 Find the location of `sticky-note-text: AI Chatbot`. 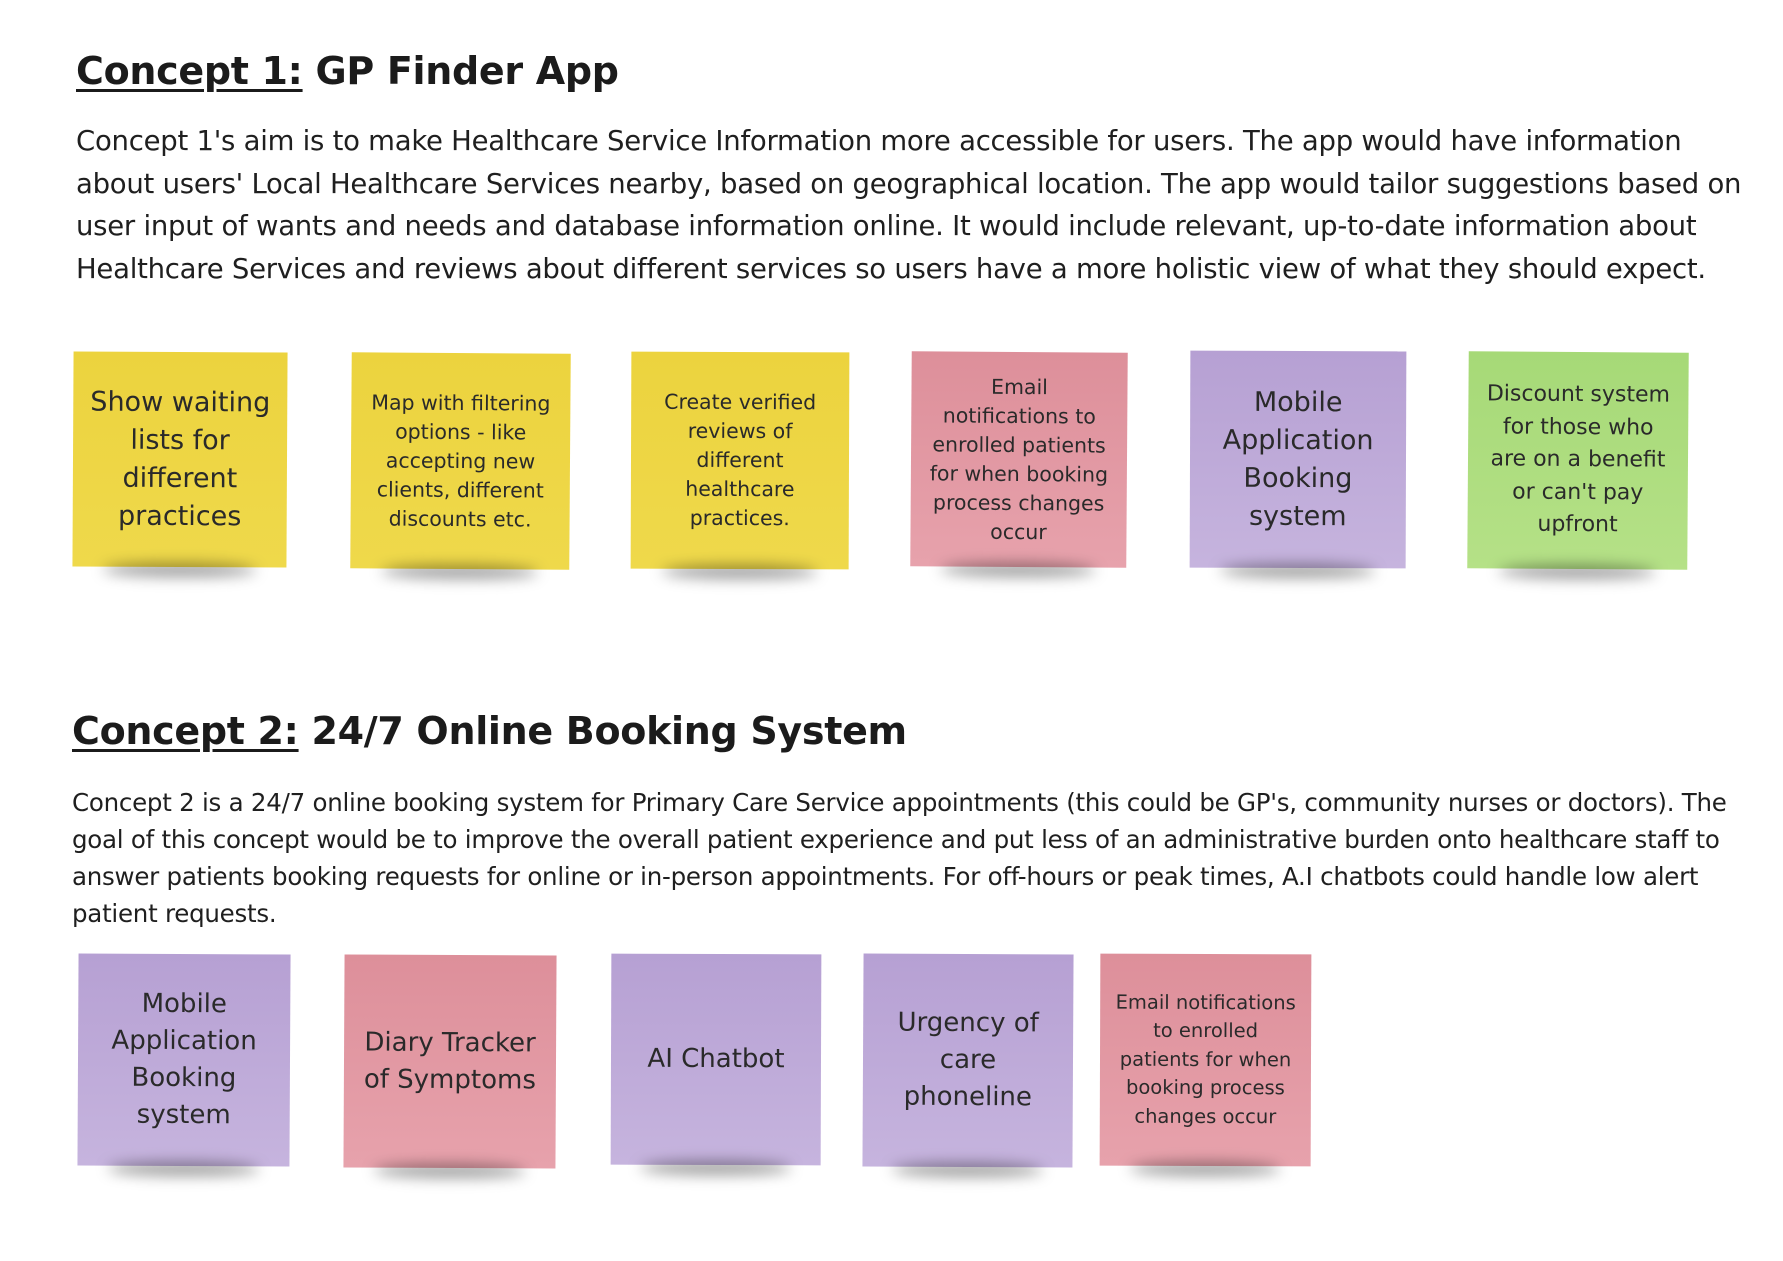

sticky-note-text: AI Chatbot is located at coordinates (716, 1059).